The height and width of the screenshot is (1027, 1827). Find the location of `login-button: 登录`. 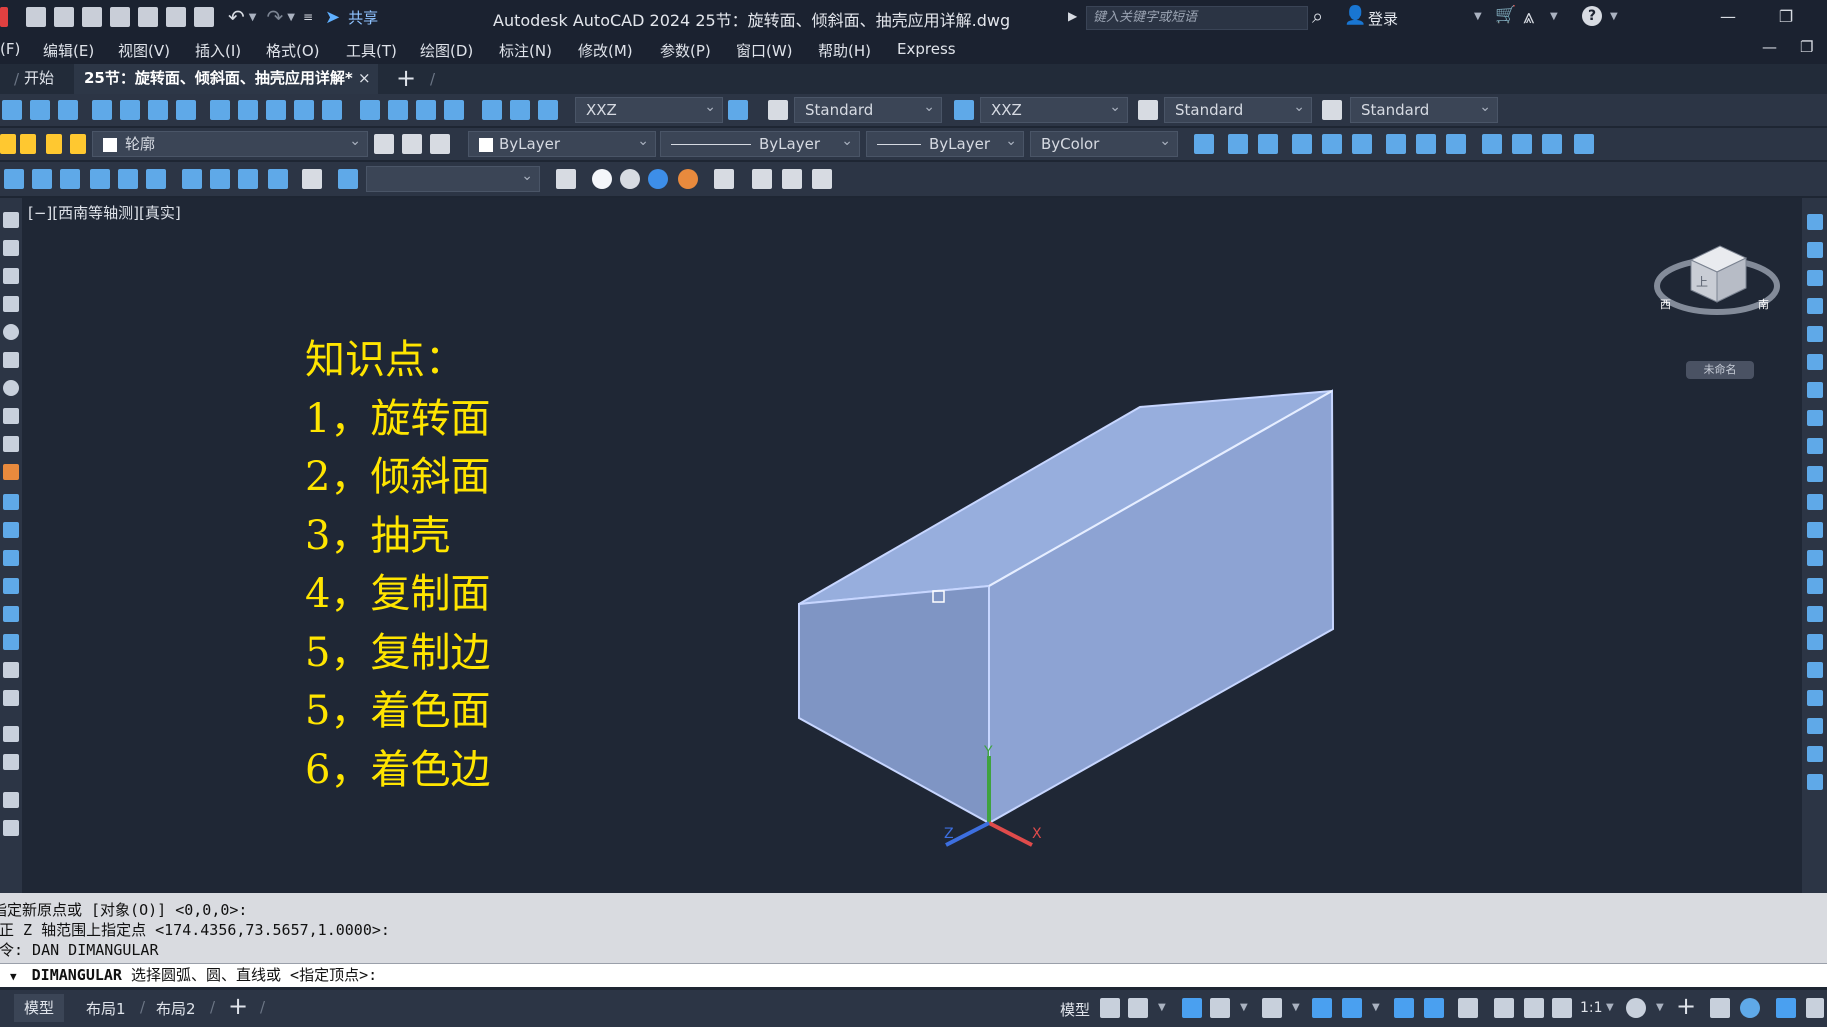

login-button: 登录 is located at coordinates (1383, 18).